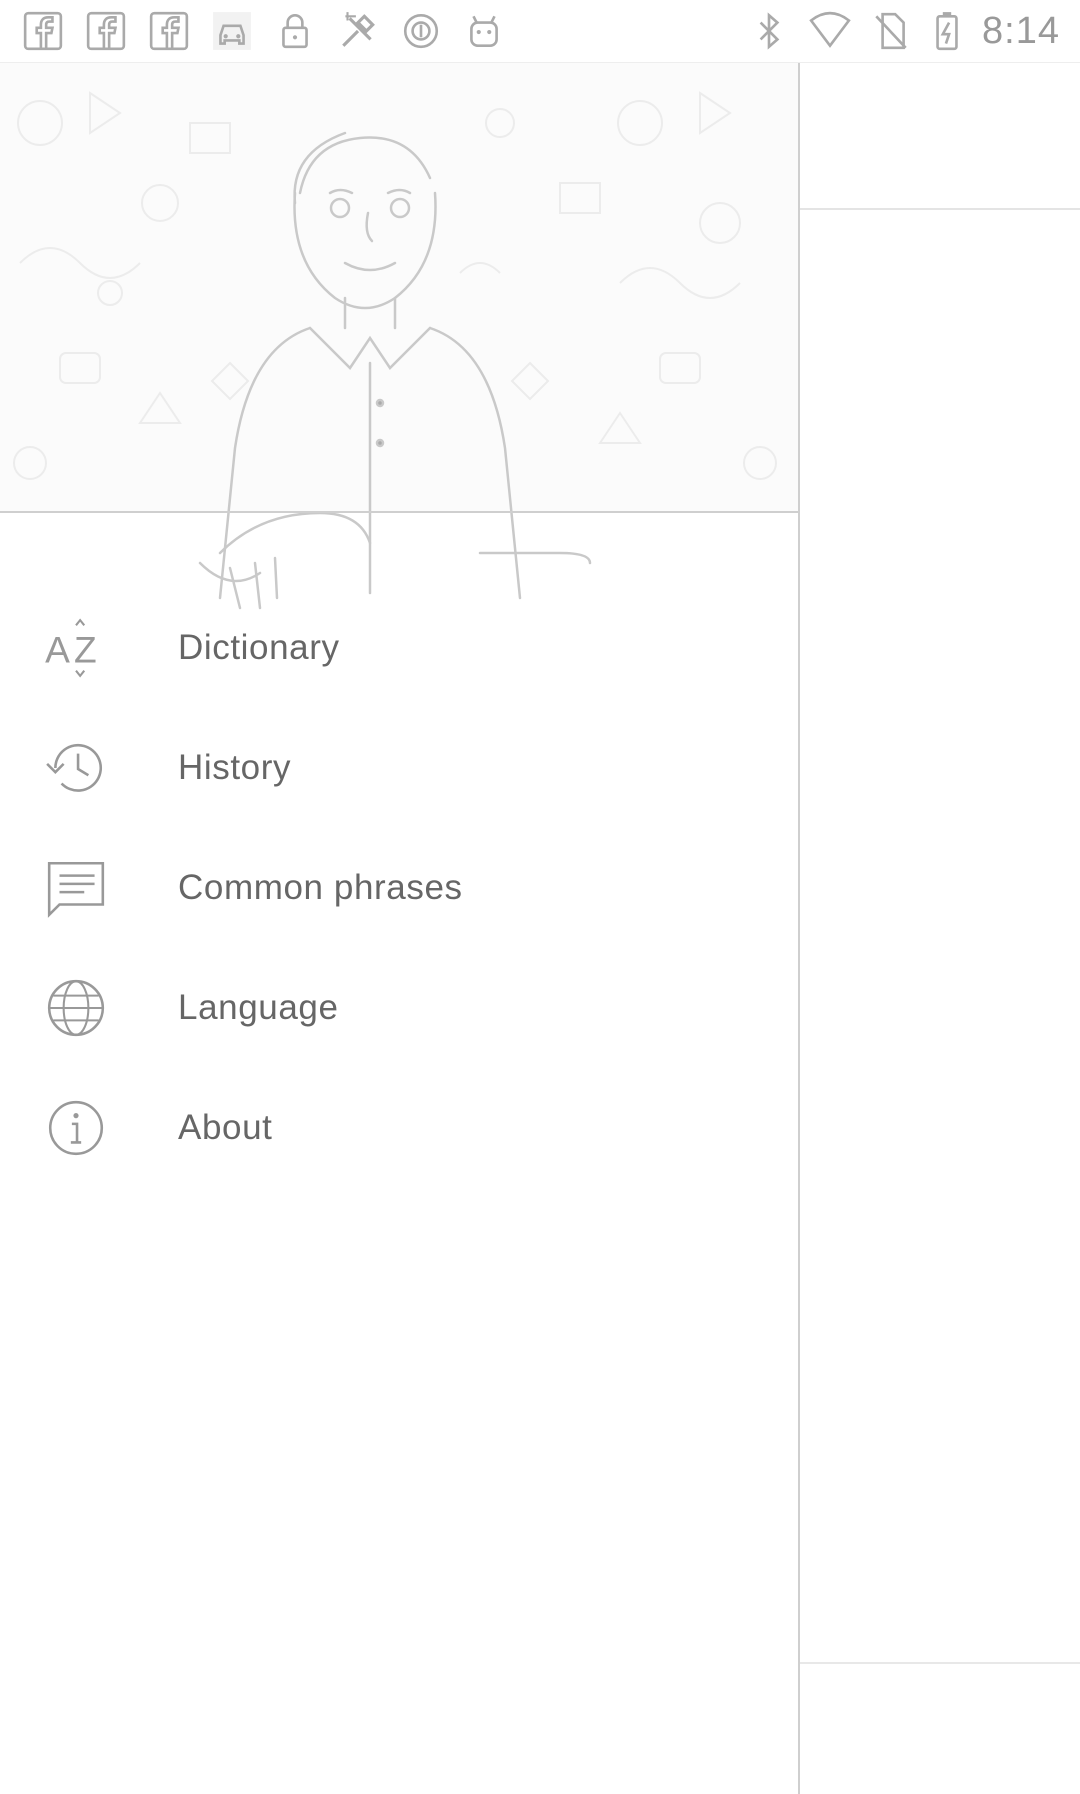  What do you see at coordinates (830, 31) in the screenshot?
I see `wifi-icon` at bounding box center [830, 31].